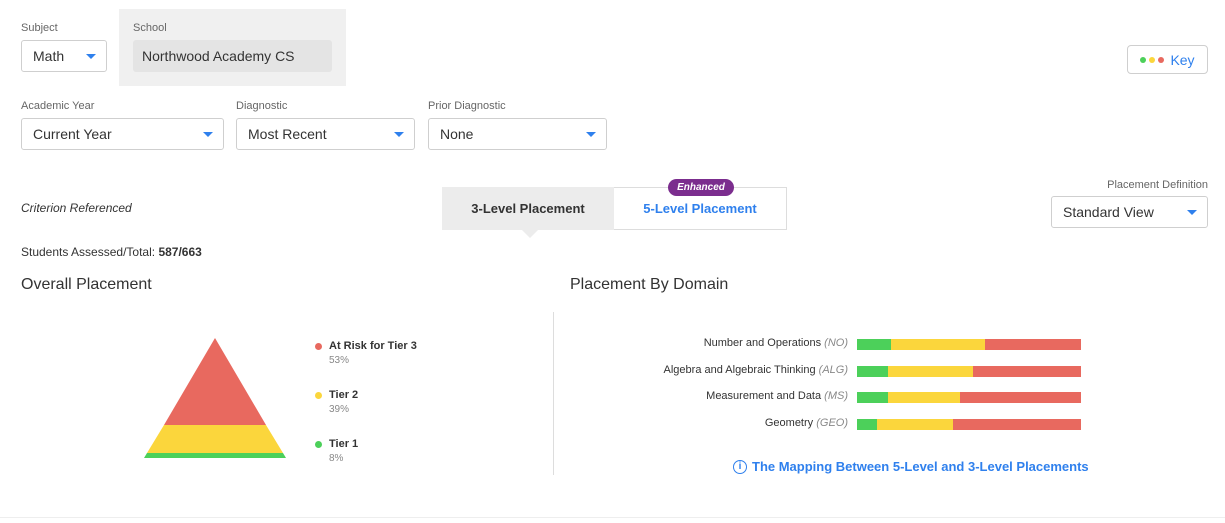  Describe the element at coordinates (215, 455) in the screenshot. I see `pyramid-tier-1-segment` at that location.